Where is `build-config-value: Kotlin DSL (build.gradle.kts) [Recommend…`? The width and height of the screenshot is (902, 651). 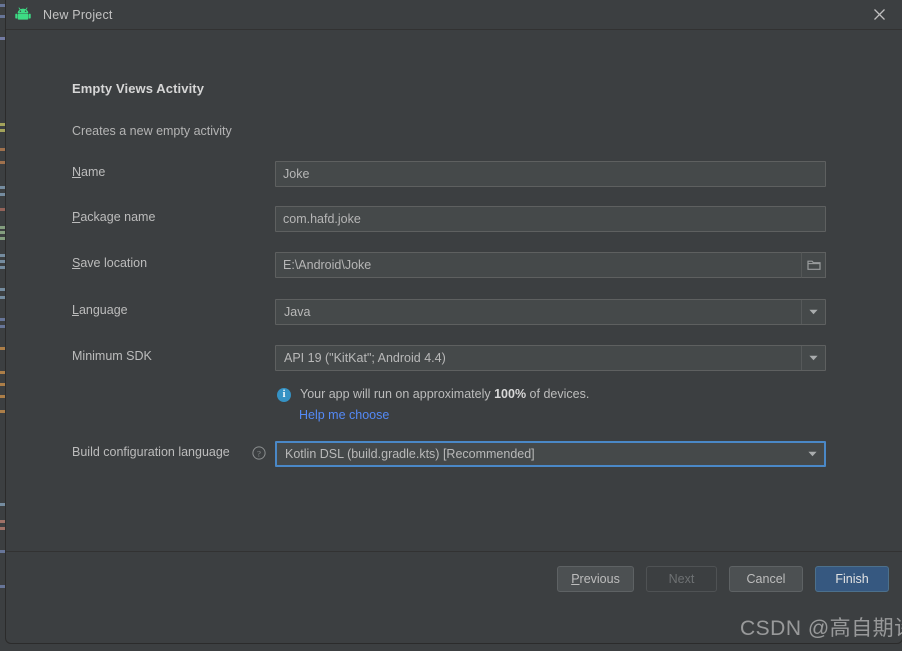
build-config-value: Kotlin DSL (build.gradle.kts) [Recommend… is located at coordinates (410, 454).